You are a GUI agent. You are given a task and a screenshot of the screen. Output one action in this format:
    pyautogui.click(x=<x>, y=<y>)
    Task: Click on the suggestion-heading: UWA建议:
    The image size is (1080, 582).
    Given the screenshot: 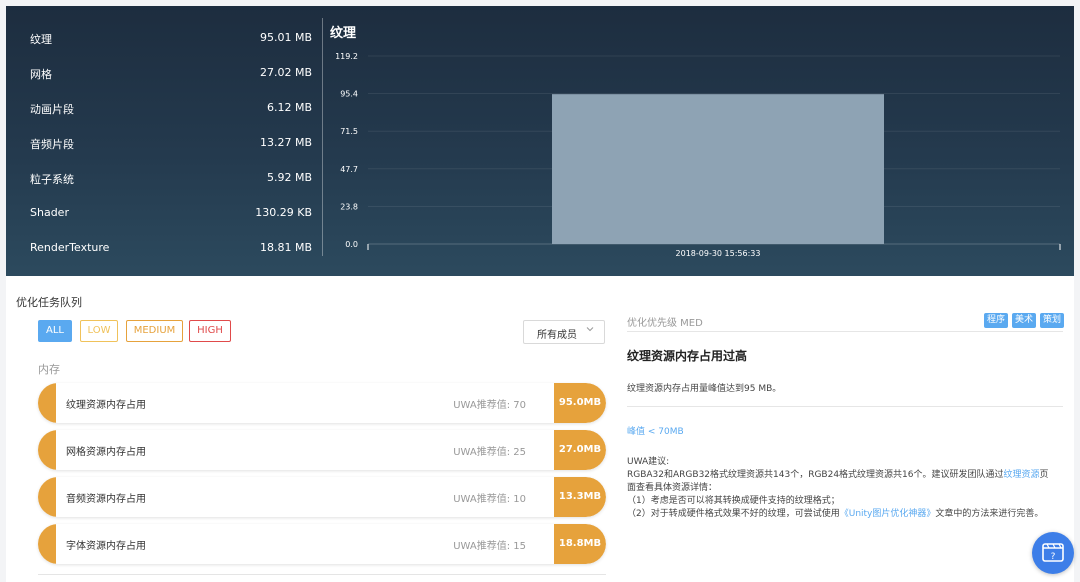 What is the action you would take?
    pyautogui.click(x=648, y=462)
    